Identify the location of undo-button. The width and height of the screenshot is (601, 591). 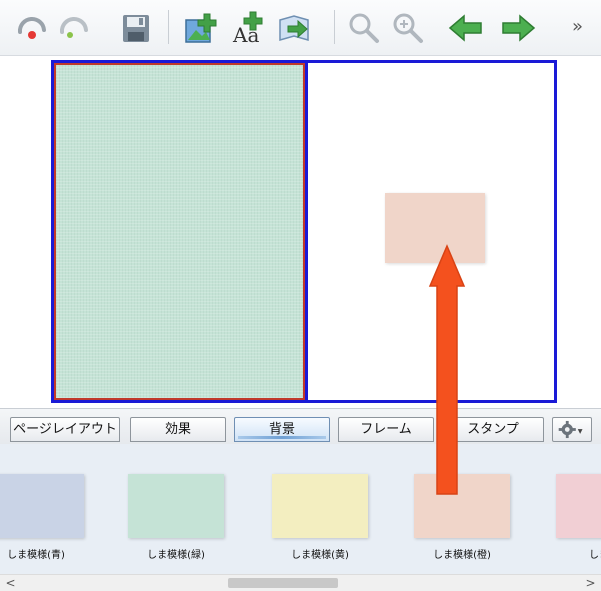
(32, 28).